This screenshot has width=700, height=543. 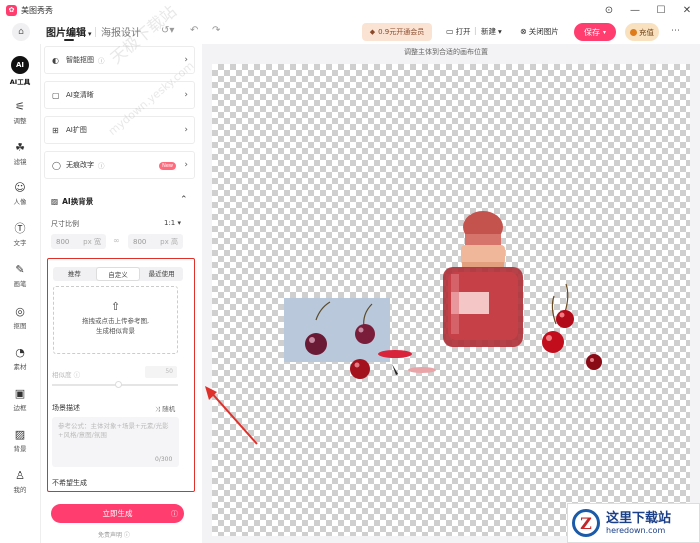 I want to click on pin-icon: ⊙, so click(x=609, y=10).